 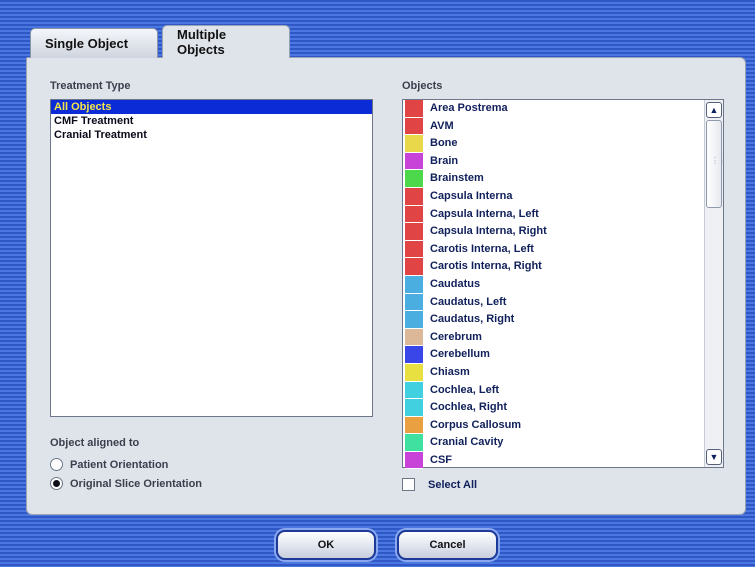 What do you see at coordinates (554, 267) in the screenshot?
I see `object-list-item: Carotis Interna, Right` at bounding box center [554, 267].